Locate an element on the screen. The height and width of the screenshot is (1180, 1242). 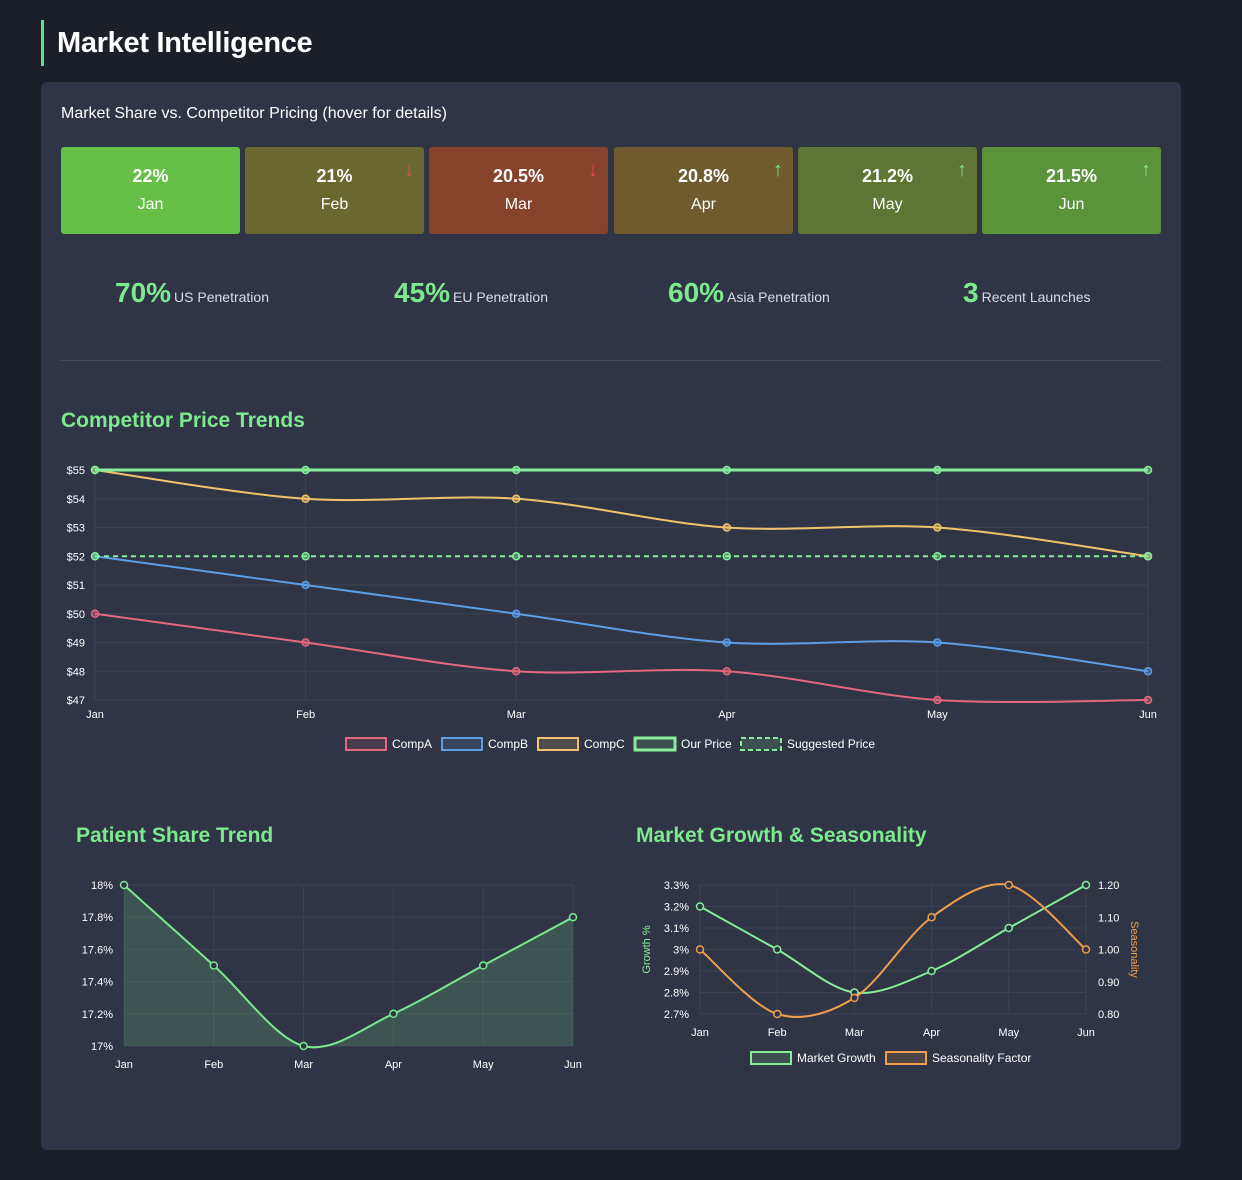
area-fill is located at coordinates (348, 966).